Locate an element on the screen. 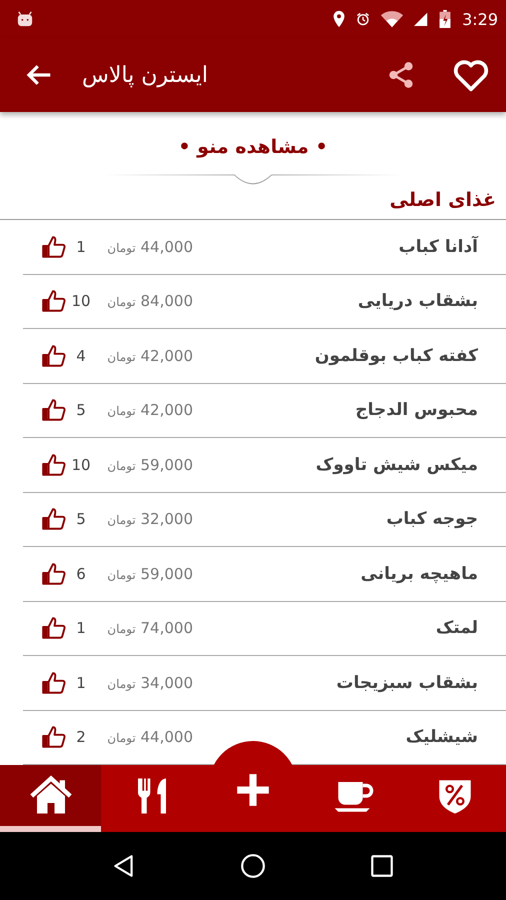 This screenshot has width=506, height=900. like-count: 6 is located at coordinates (81, 573).